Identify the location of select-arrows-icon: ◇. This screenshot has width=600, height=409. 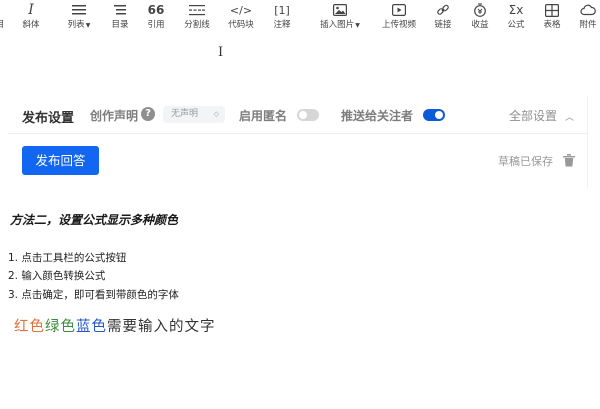
(216, 114).